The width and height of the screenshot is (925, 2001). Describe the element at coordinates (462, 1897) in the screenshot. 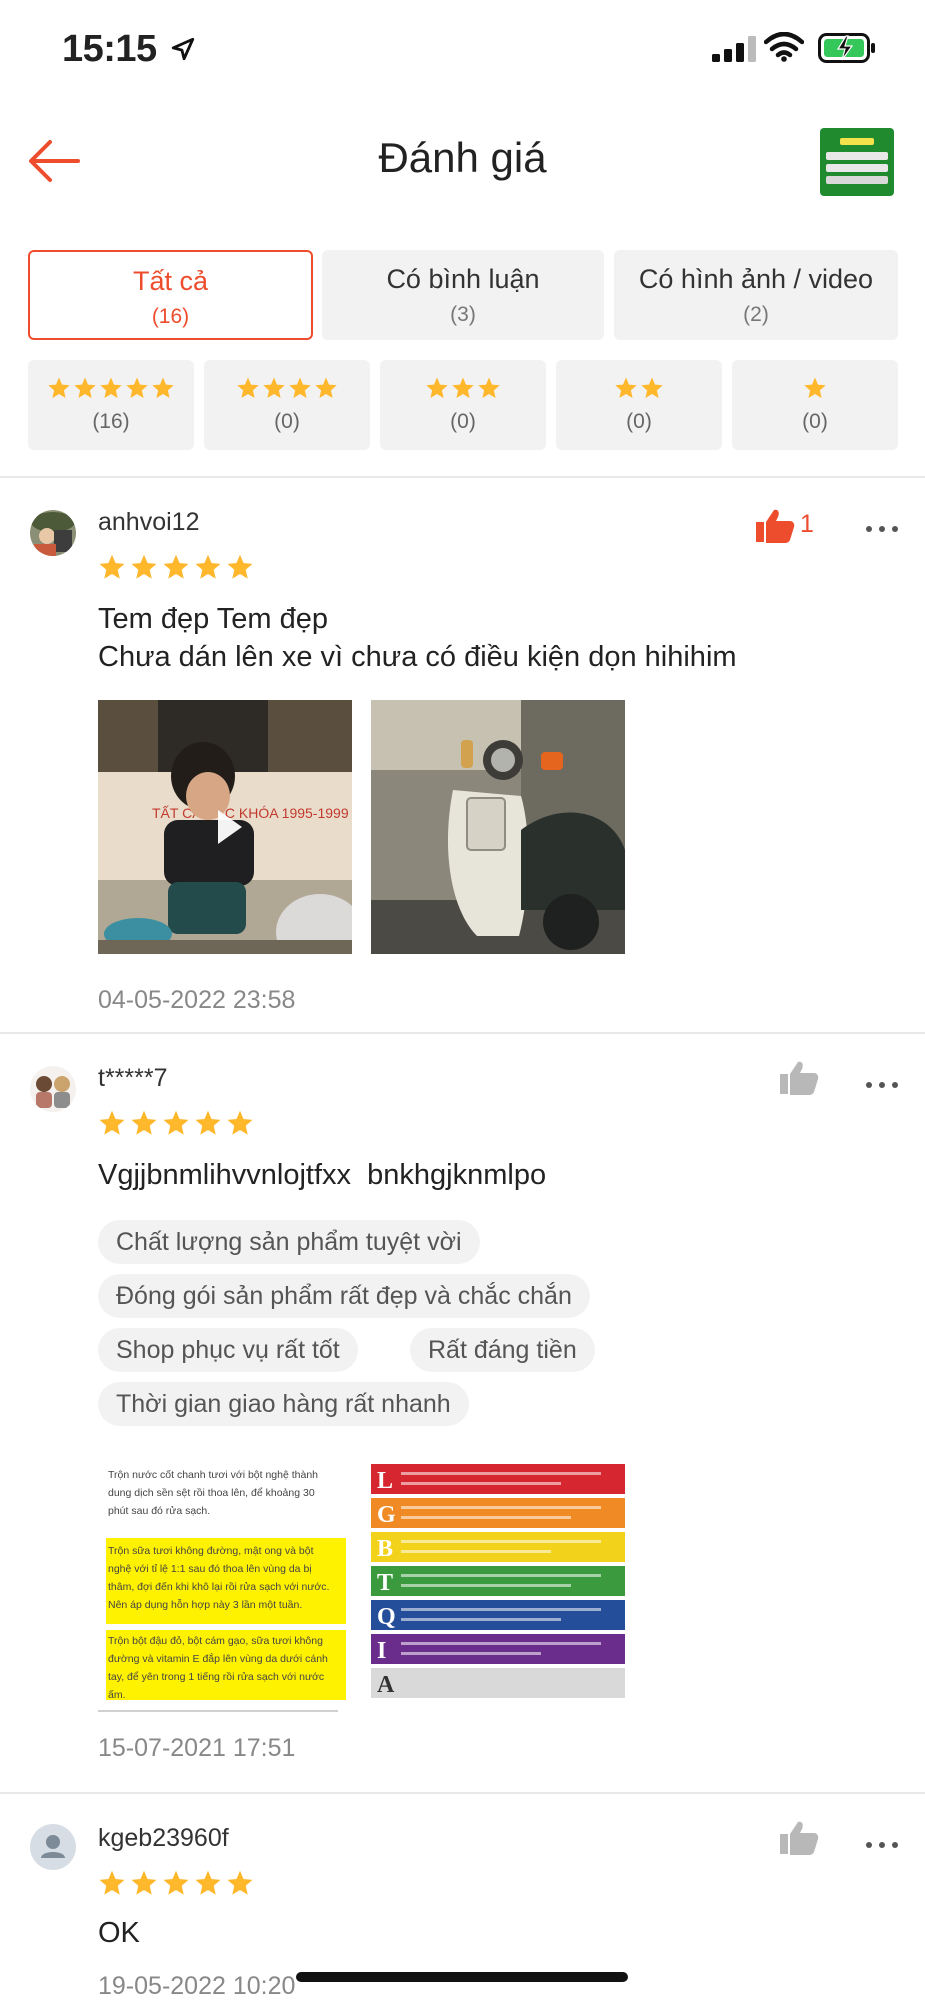

I see `review-item: kgeb23960f OK 19-05-2022 10:20` at that location.